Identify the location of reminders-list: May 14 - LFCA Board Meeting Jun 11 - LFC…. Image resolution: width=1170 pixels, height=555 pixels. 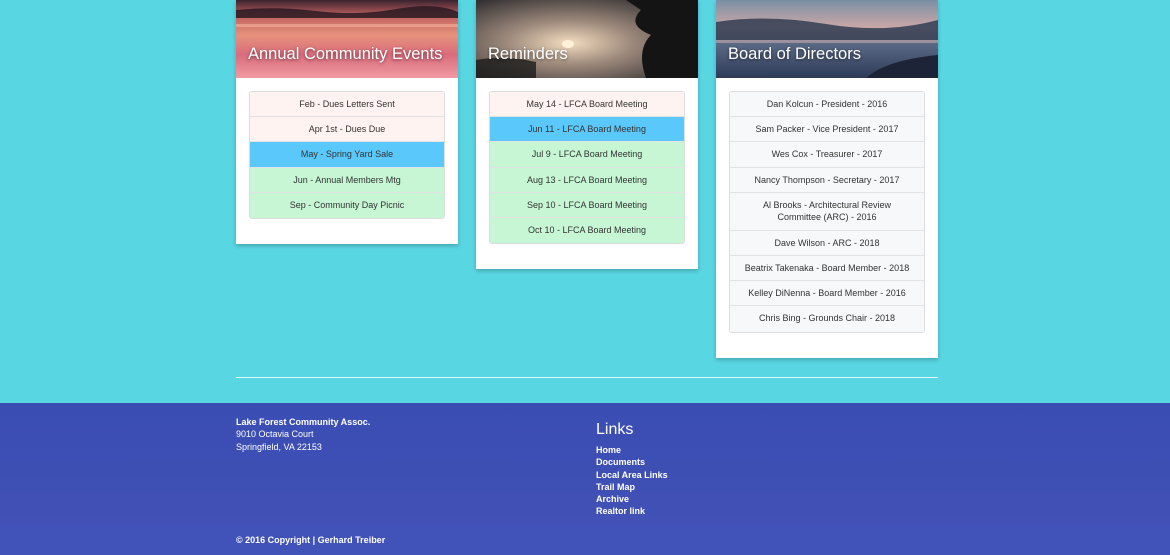
(587, 168).